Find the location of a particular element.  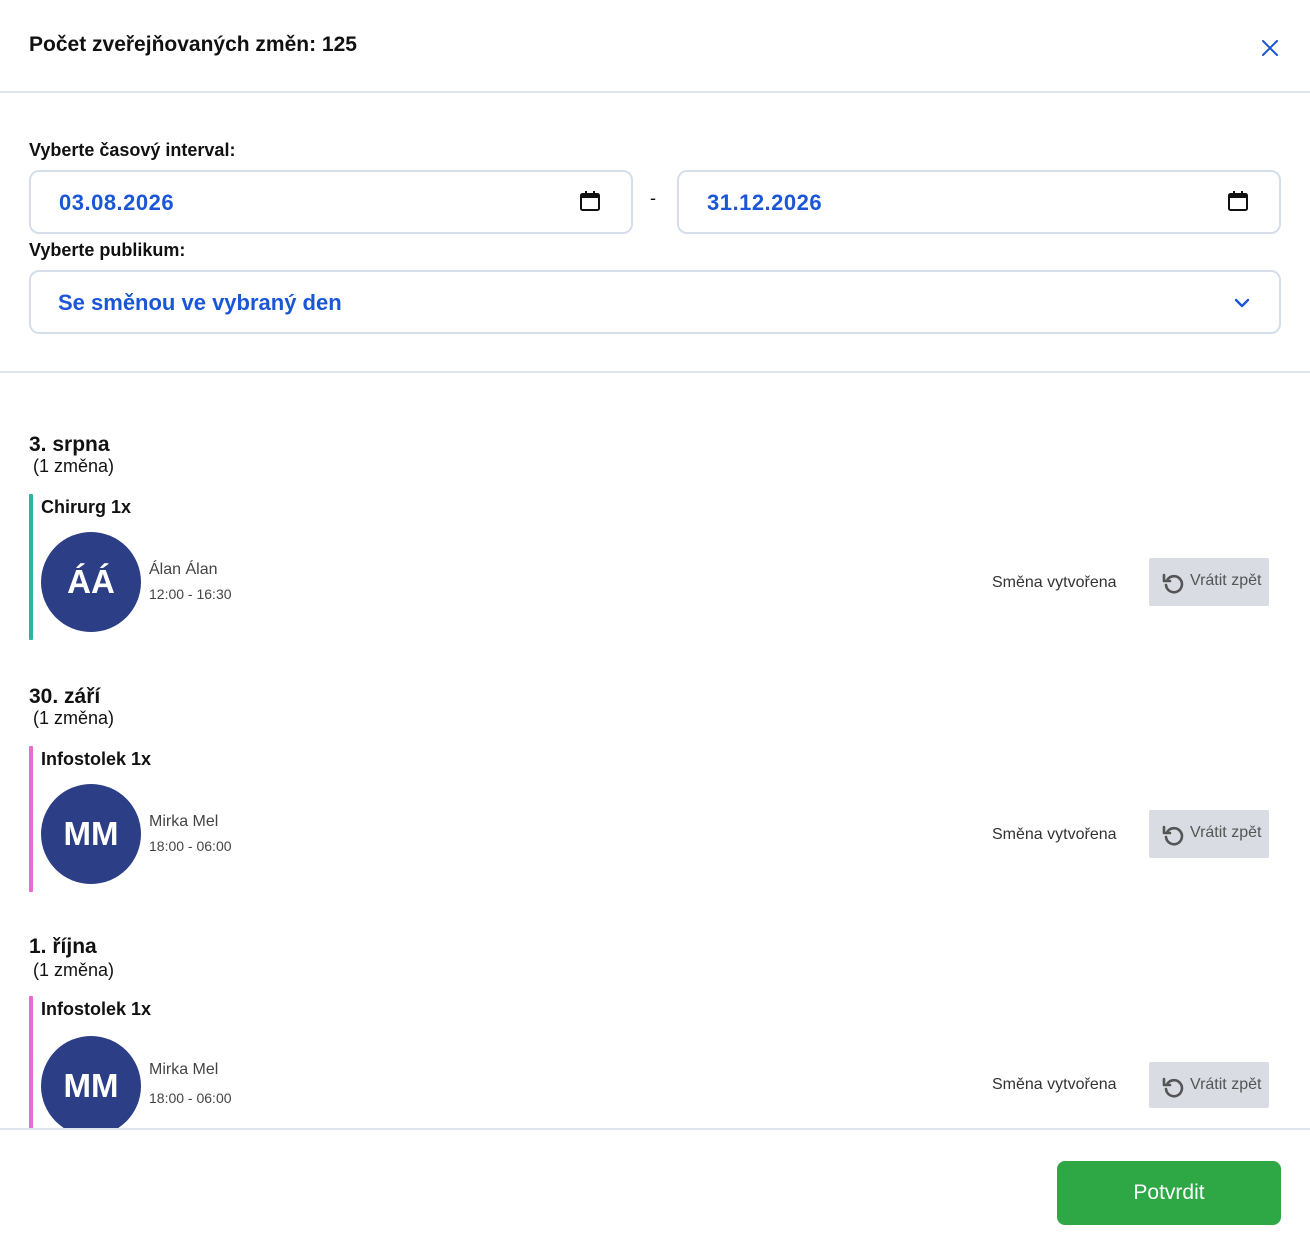

interval-label: Vyberte časový interval: is located at coordinates (132, 150).